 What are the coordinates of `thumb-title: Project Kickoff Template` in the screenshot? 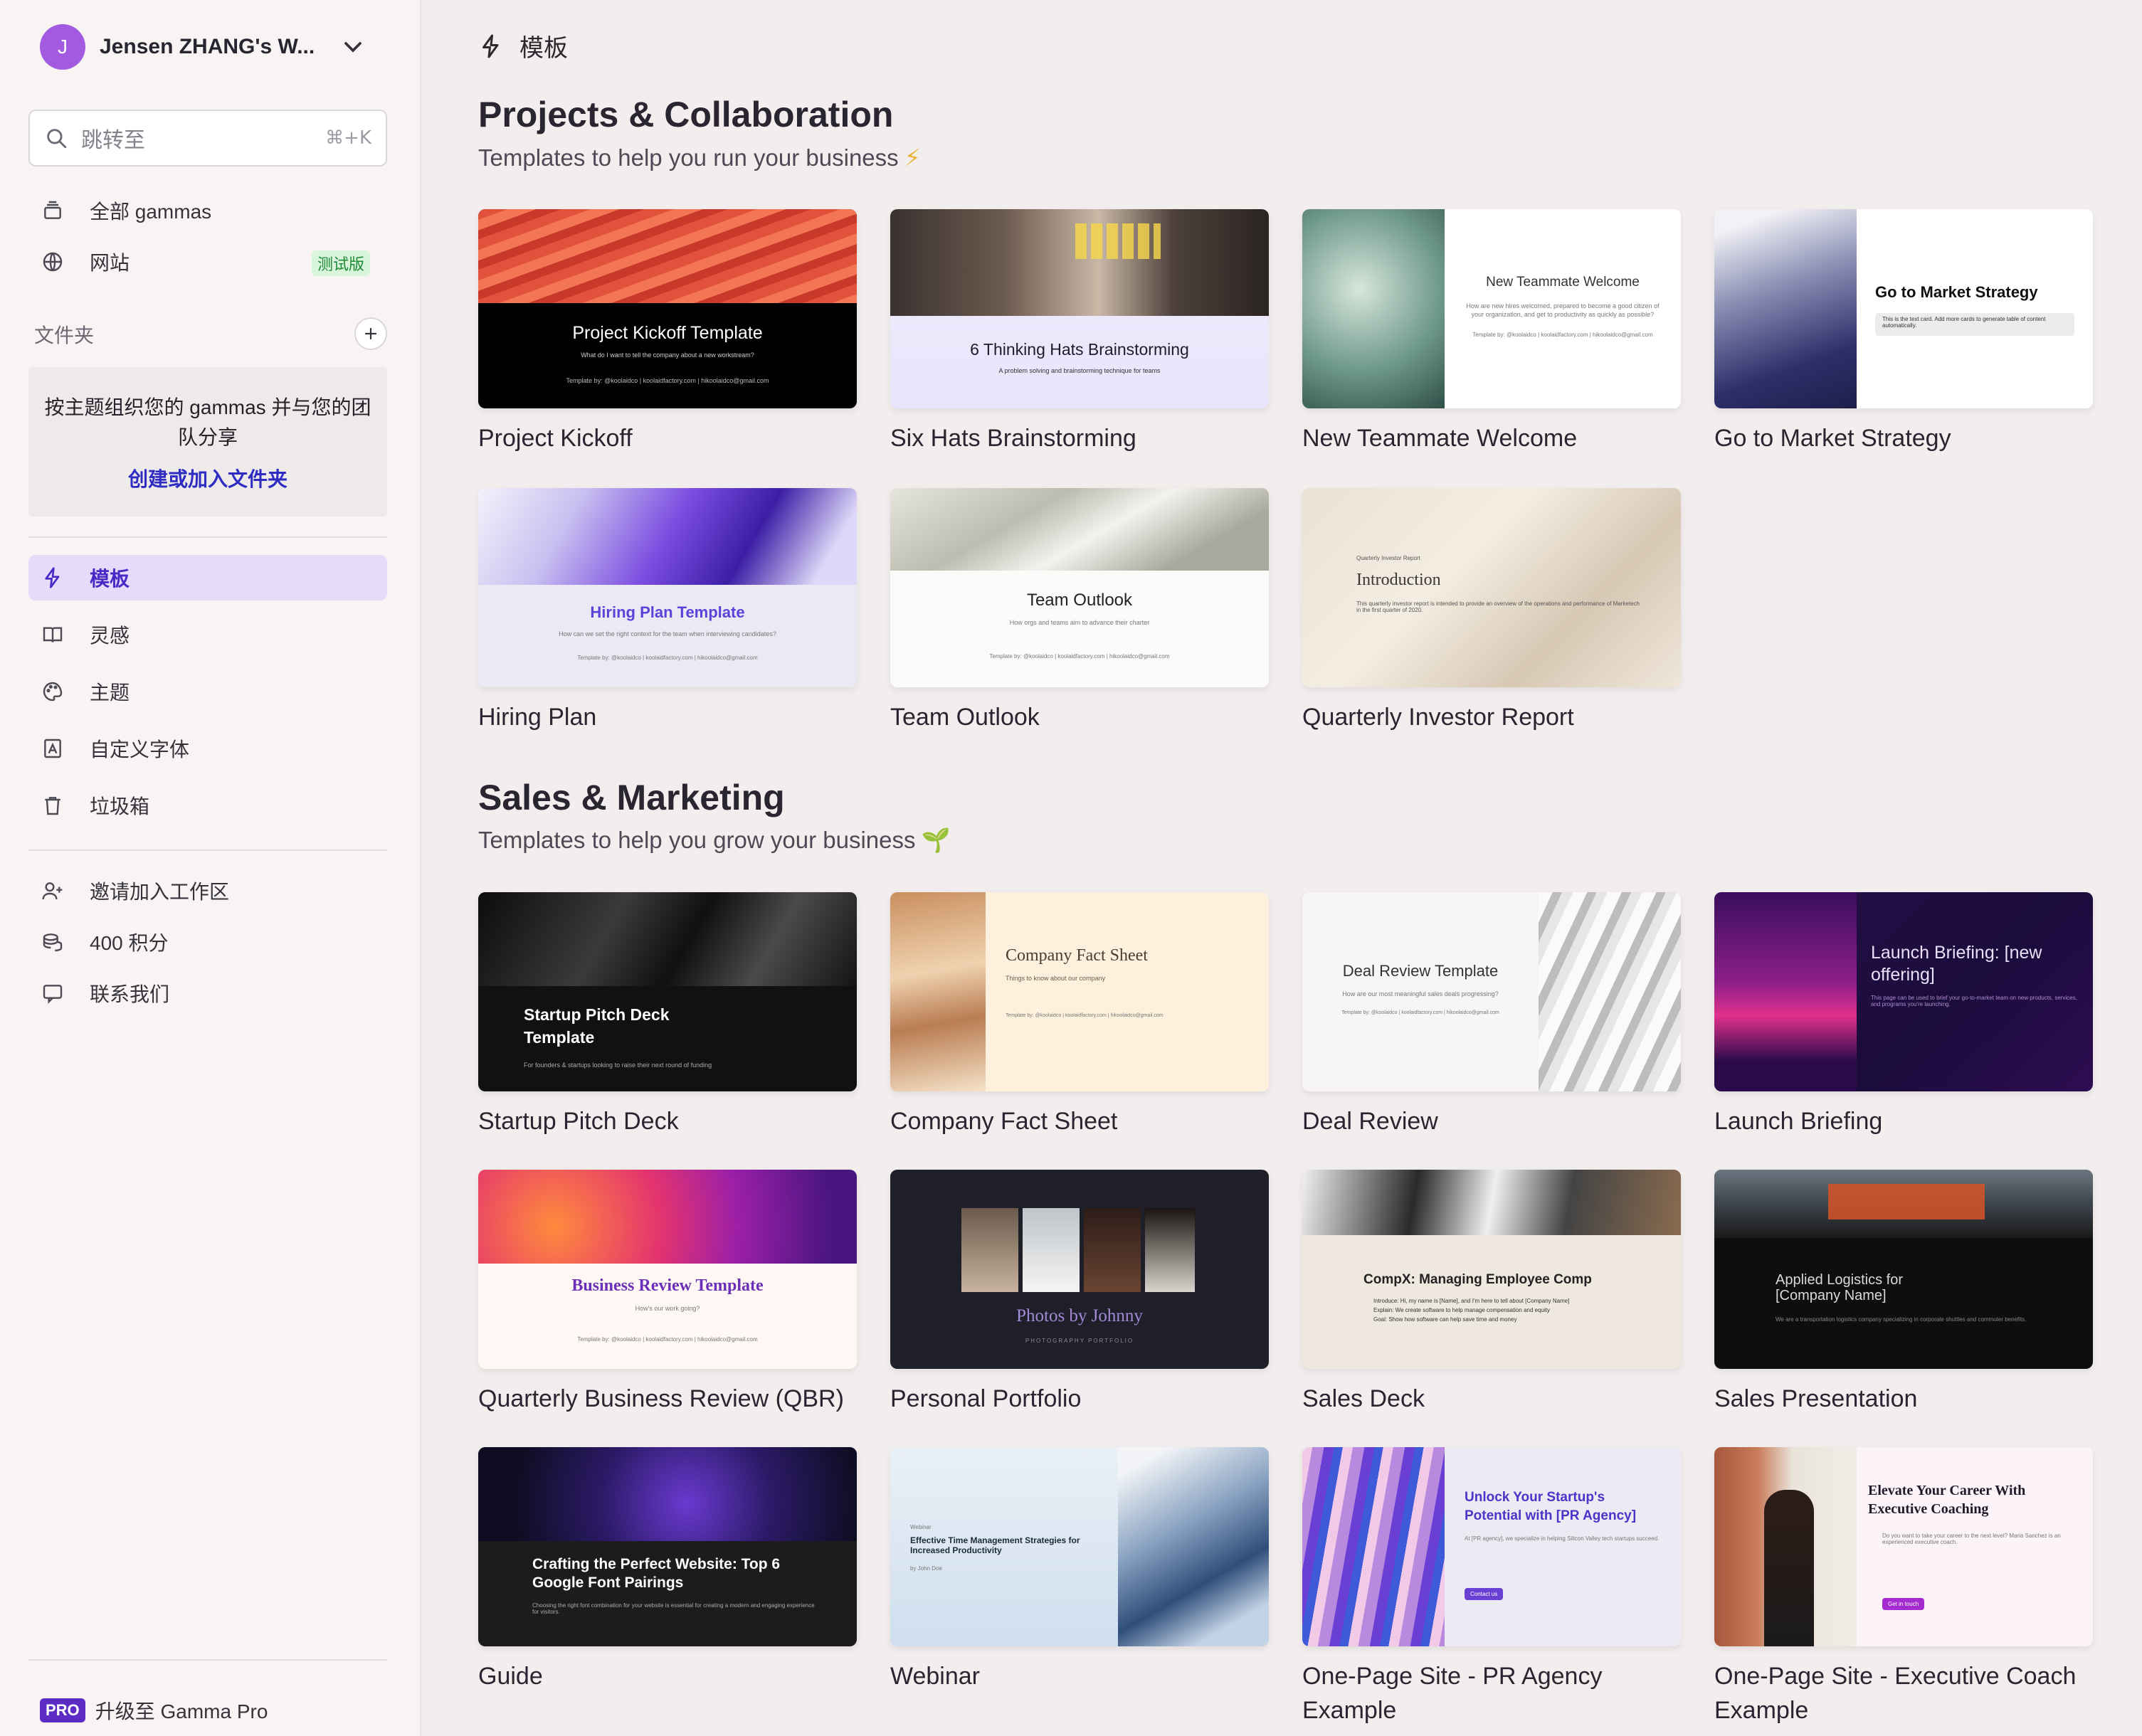 It's located at (667, 333).